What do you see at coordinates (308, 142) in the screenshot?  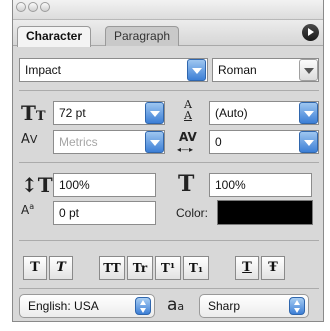 I see `tracking-dropdown` at bounding box center [308, 142].